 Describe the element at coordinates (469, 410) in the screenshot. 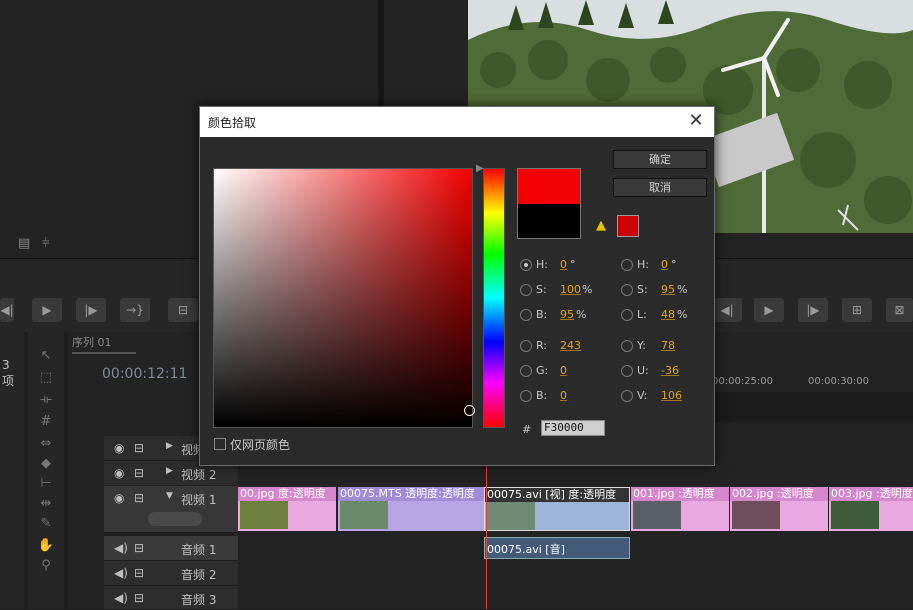

I see `color-field-cursor` at that location.